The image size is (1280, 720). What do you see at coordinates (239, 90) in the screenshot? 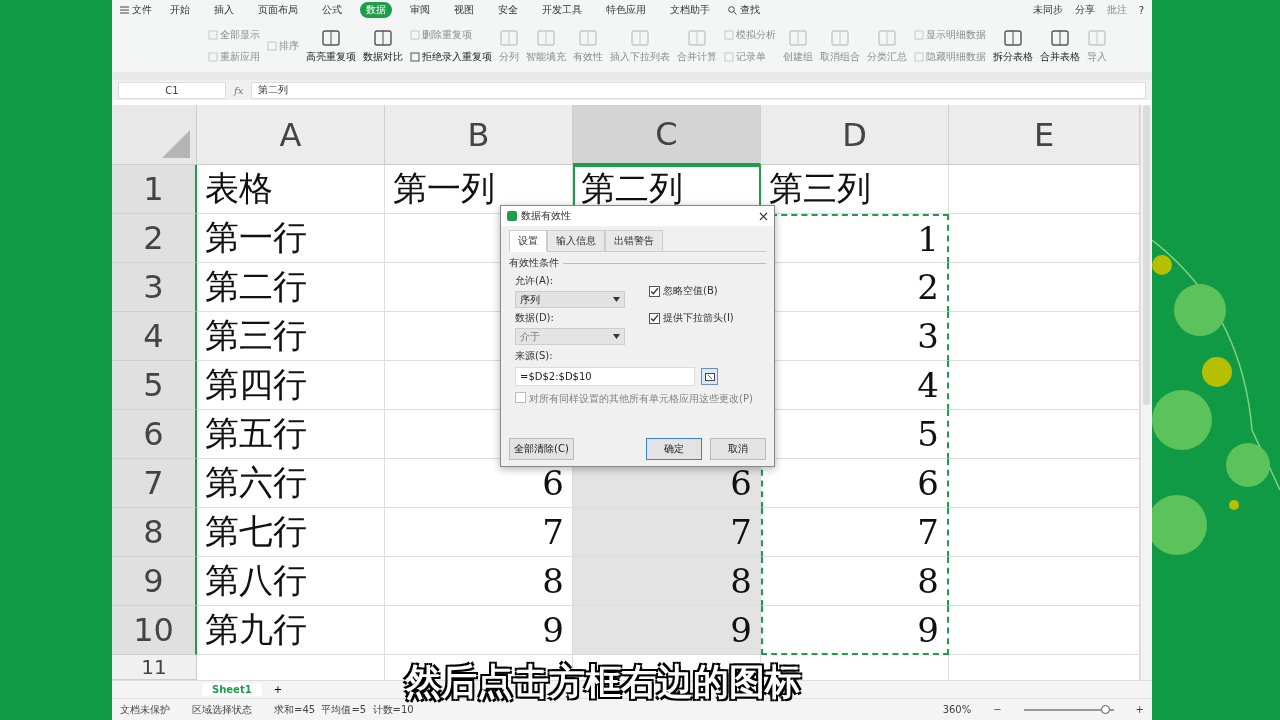
I see `function-label: fx` at bounding box center [239, 90].